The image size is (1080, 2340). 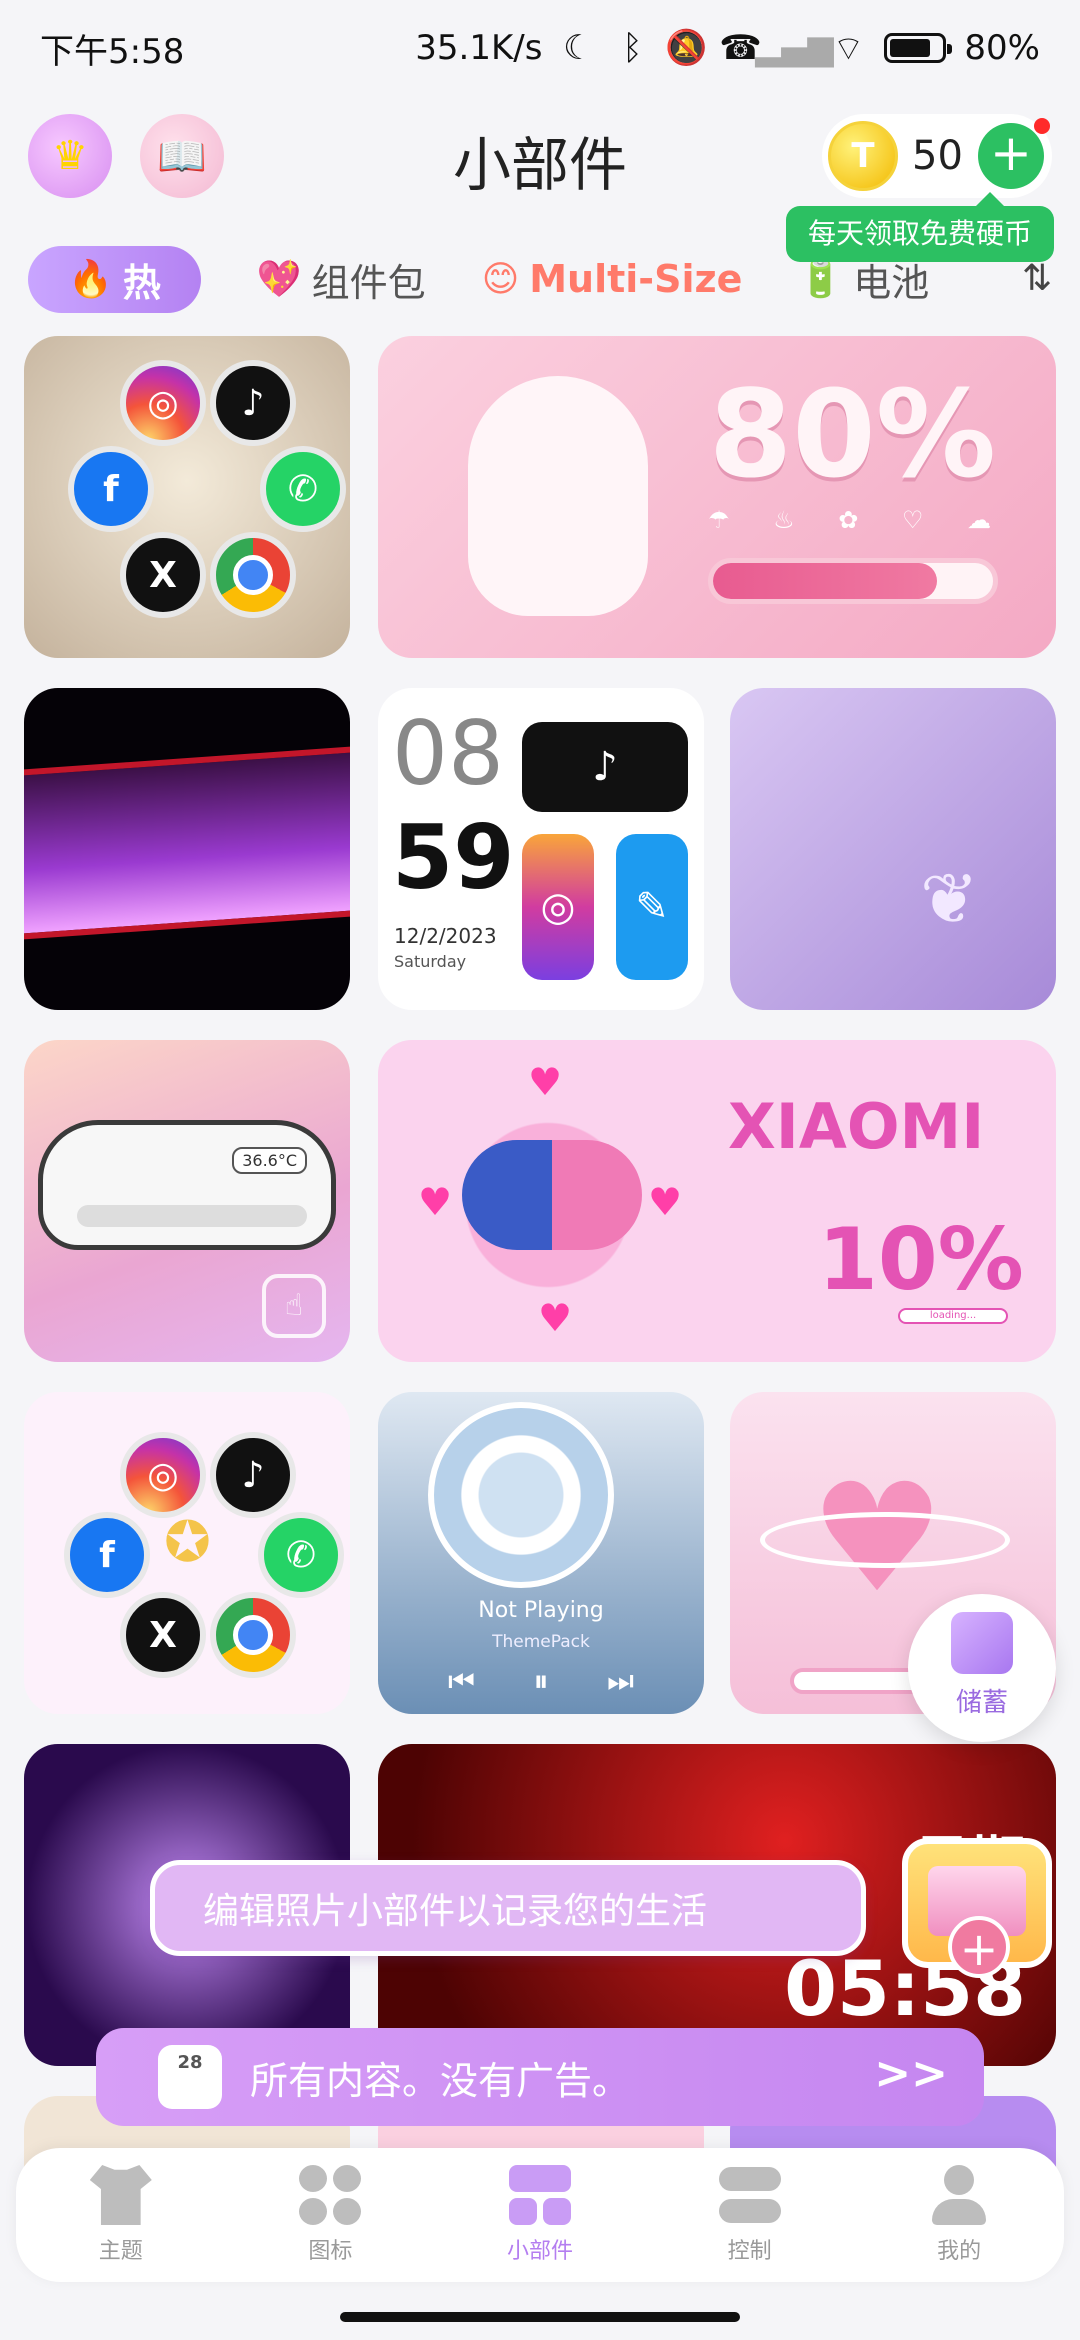 What do you see at coordinates (578, 48) in the screenshot?
I see `moon-icon: ☾` at bounding box center [578, 48].